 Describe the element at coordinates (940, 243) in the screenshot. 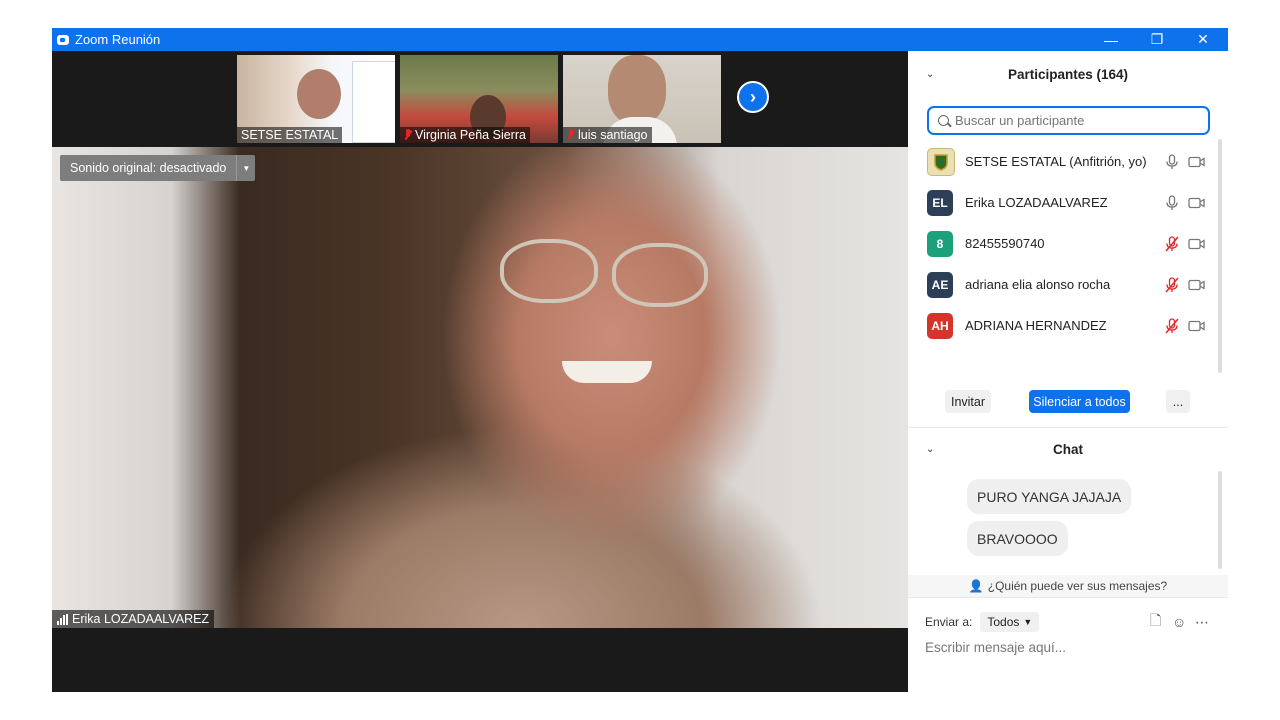

I see `avatar: 8` at that location.